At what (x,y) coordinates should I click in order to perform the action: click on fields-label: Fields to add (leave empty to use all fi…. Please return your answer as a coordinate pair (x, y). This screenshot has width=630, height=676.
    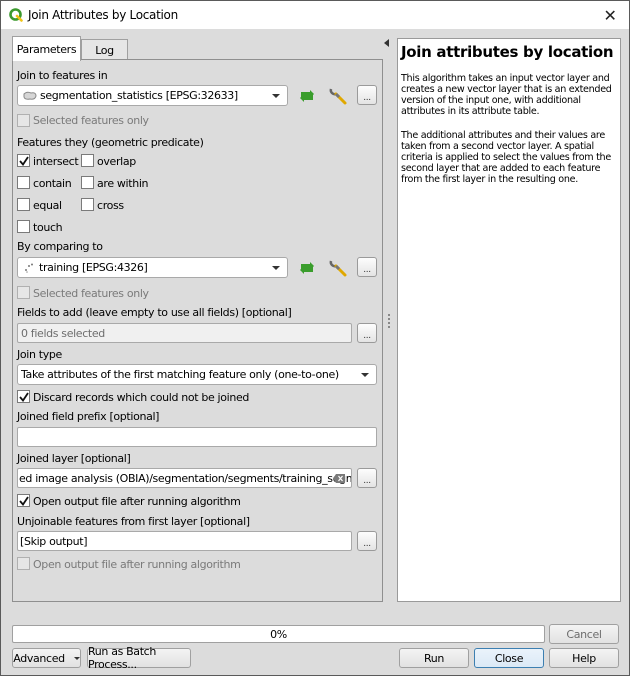
    Looking at the image, I should click on (154, 312).